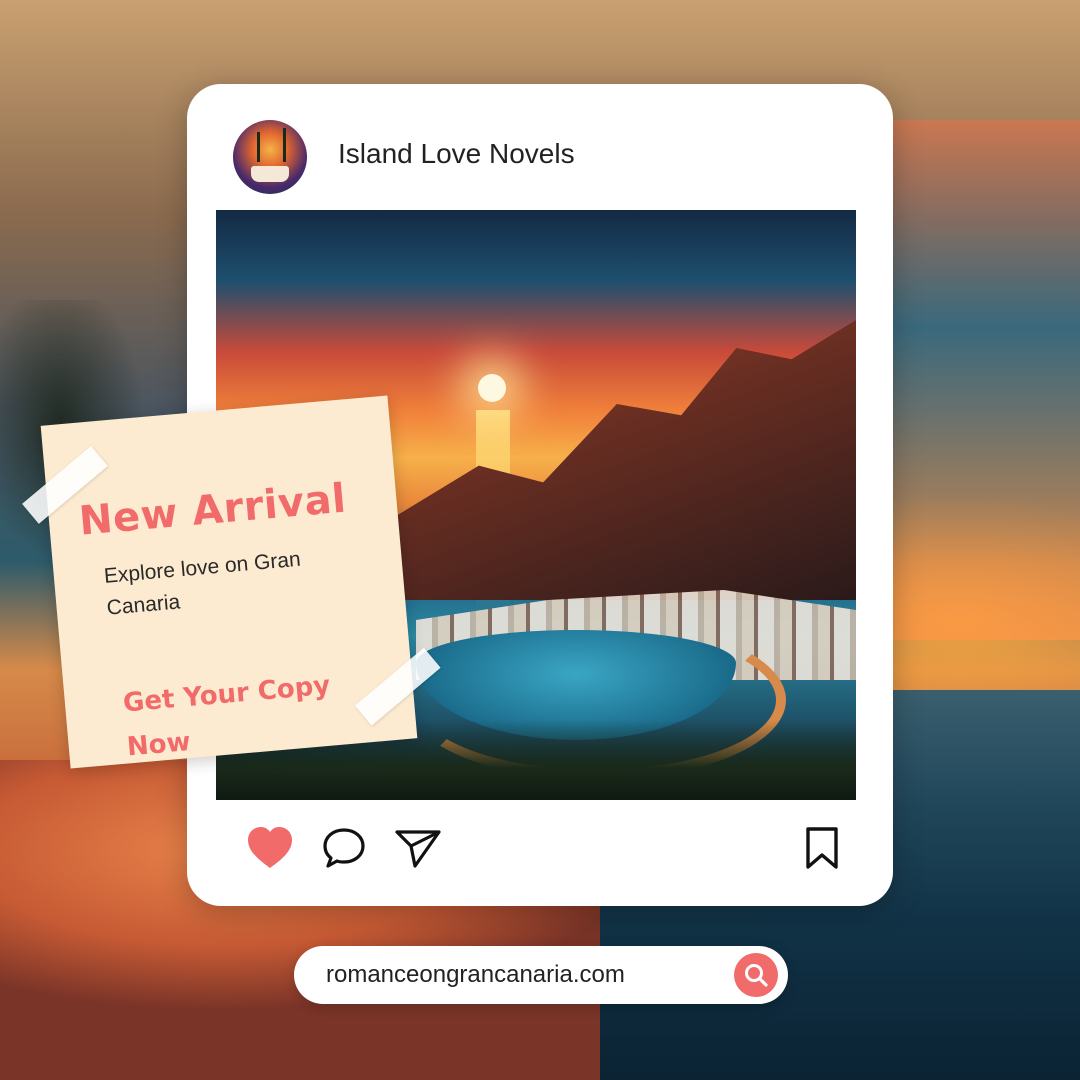  I want to click on account-avatar, so click(270, 157).